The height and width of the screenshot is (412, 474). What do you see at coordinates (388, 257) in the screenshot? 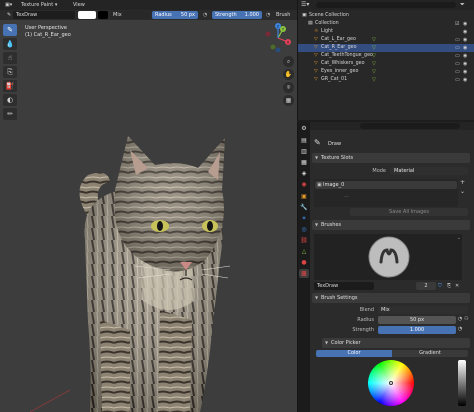
I see `brush-preview-area: ⌄` at bounding box center [388, 257].